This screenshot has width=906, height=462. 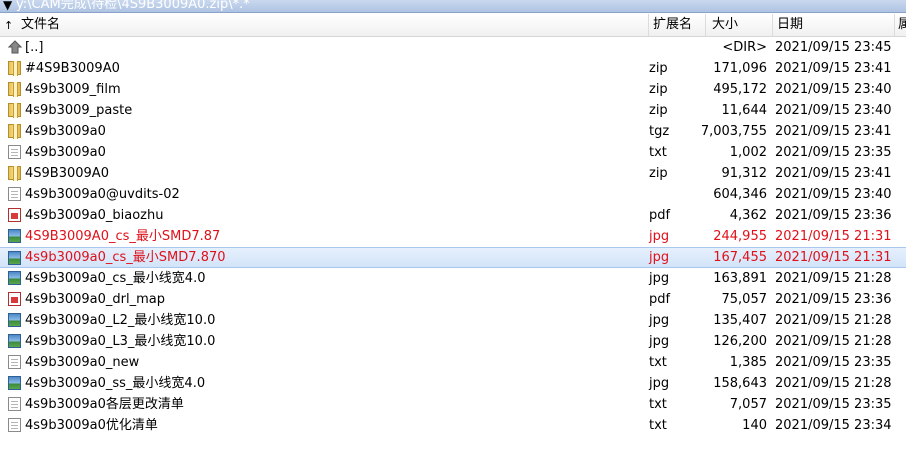 What do you see at coordinates (453, 89) in the screenshot?
I see `file-row: 4s9b3009_film zip 495,172 2021/09/15 23:40` at bounding box center [453, 89].